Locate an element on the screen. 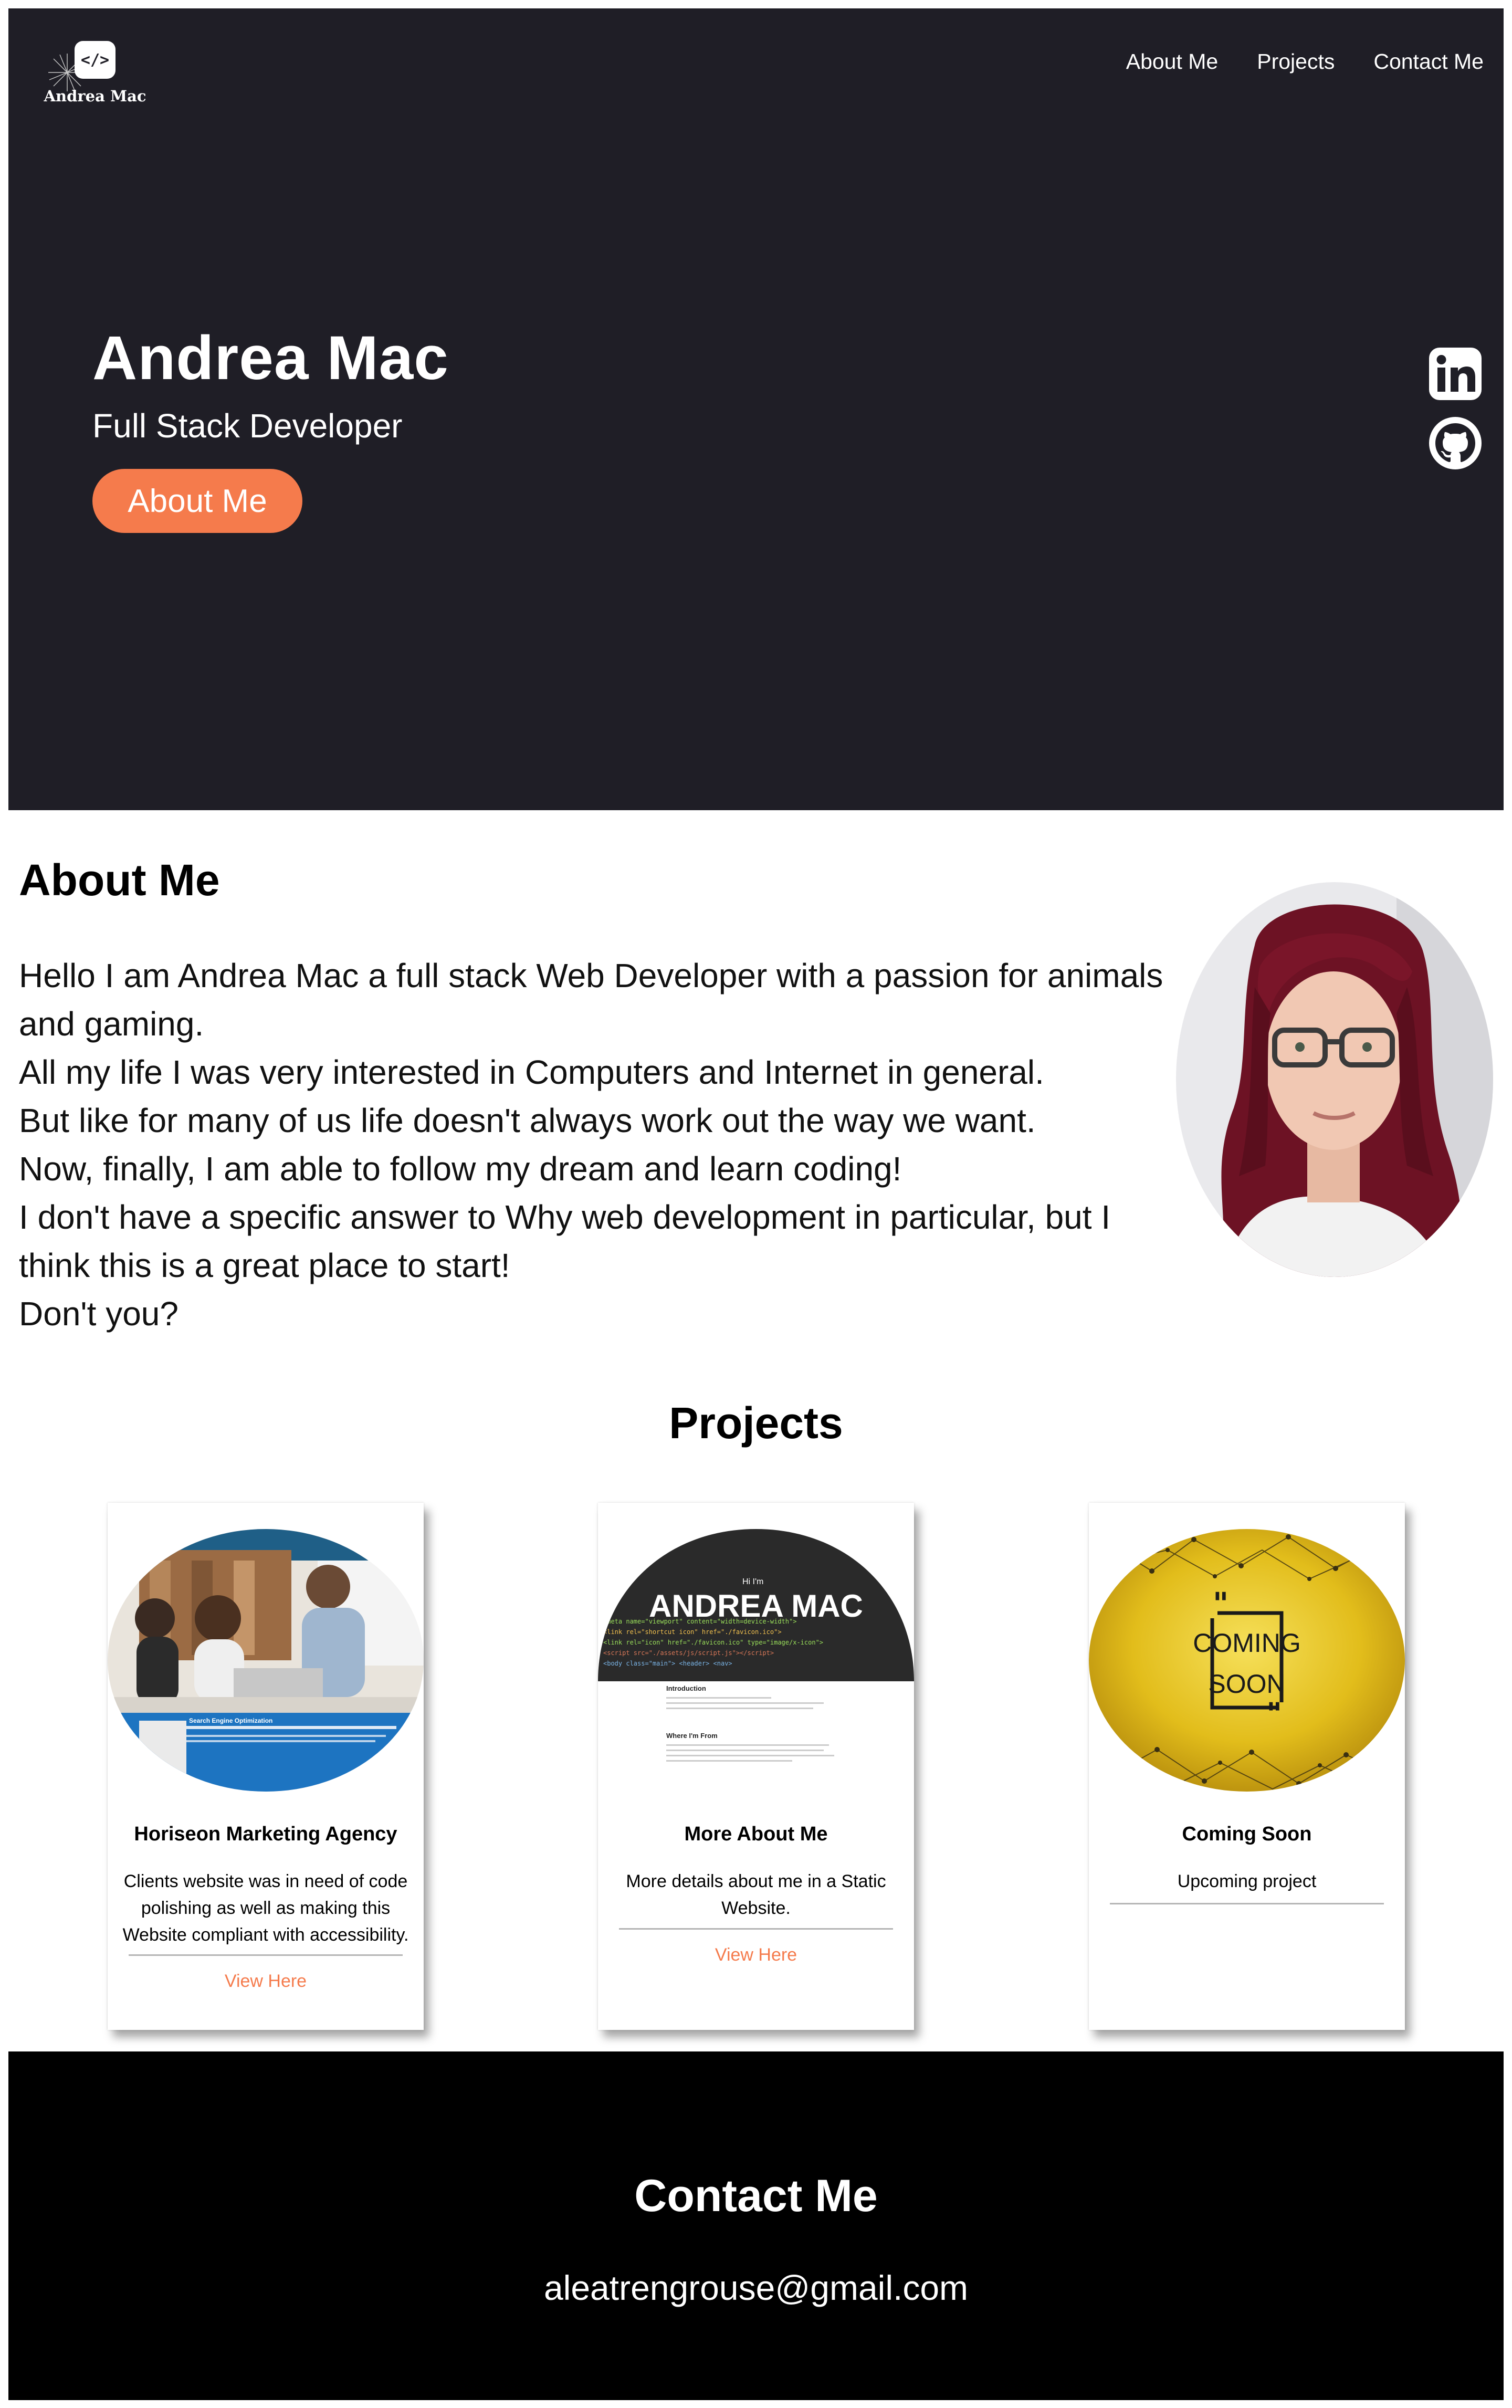  contact-email-link: aleatrengrouse@gmail.com is located at coordinates (756, 2288).